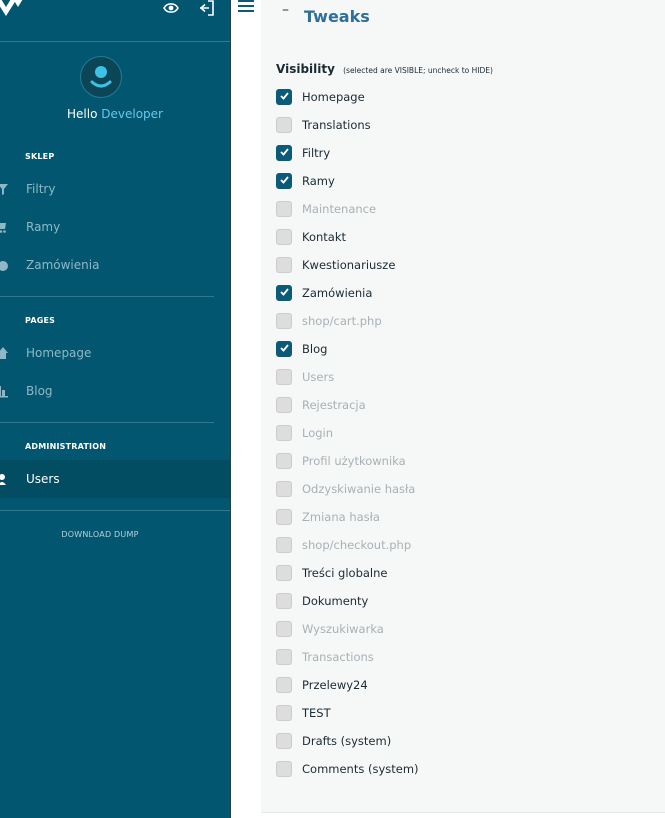 The image size is (665, 818). What do you see at coordinates (318, 433) in the screenshot?
I see `visibility-option-label: Login` at bounding box center [318, 433].